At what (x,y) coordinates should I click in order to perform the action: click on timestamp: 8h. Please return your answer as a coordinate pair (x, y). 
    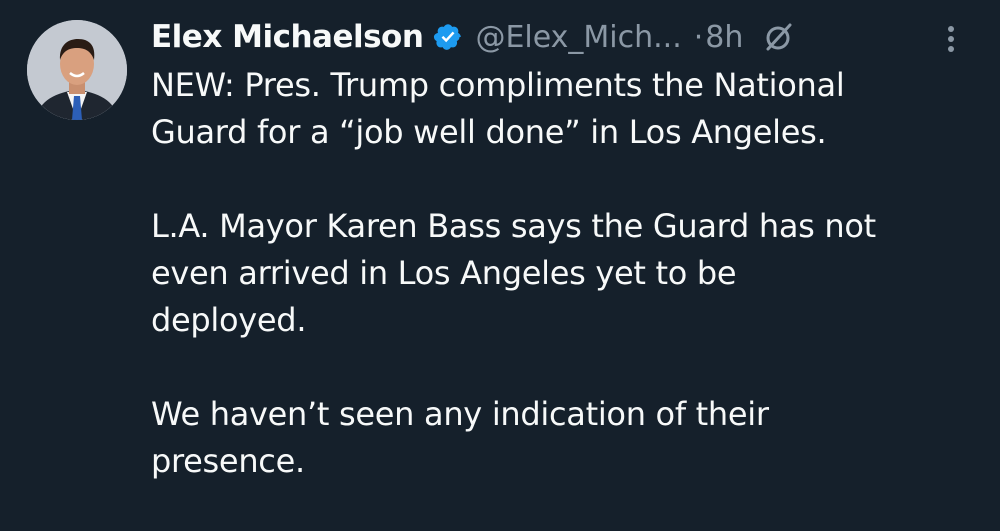
    Looking at the image, I should click on (724, 37).